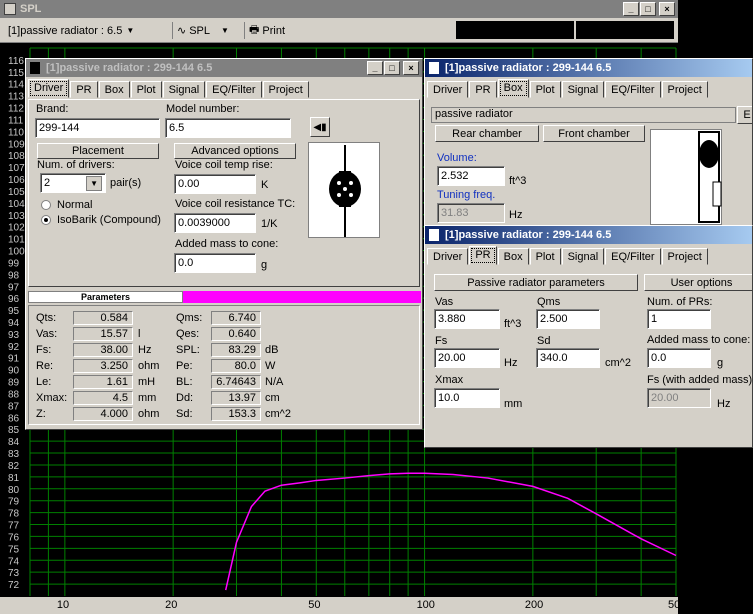 Image resolution: width=753 pixels, height=614 pixels. Describe the element at coordinates (16, 180) in the screenshot. I see `y-tick-label: 106` at that location.